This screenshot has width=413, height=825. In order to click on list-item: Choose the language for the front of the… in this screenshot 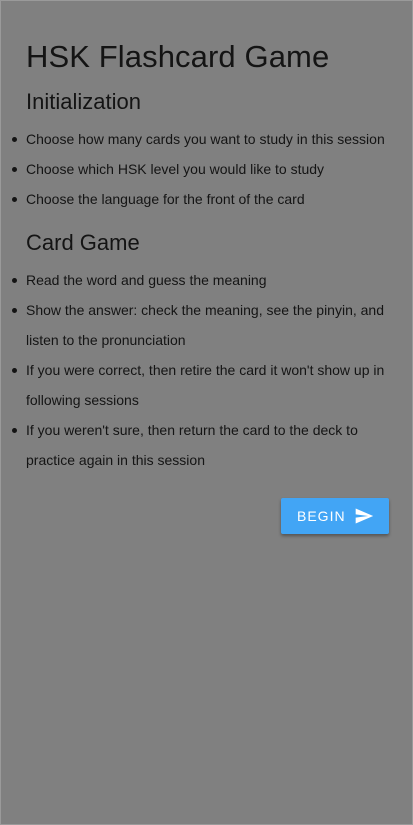, I will do `click(201, 199)`.